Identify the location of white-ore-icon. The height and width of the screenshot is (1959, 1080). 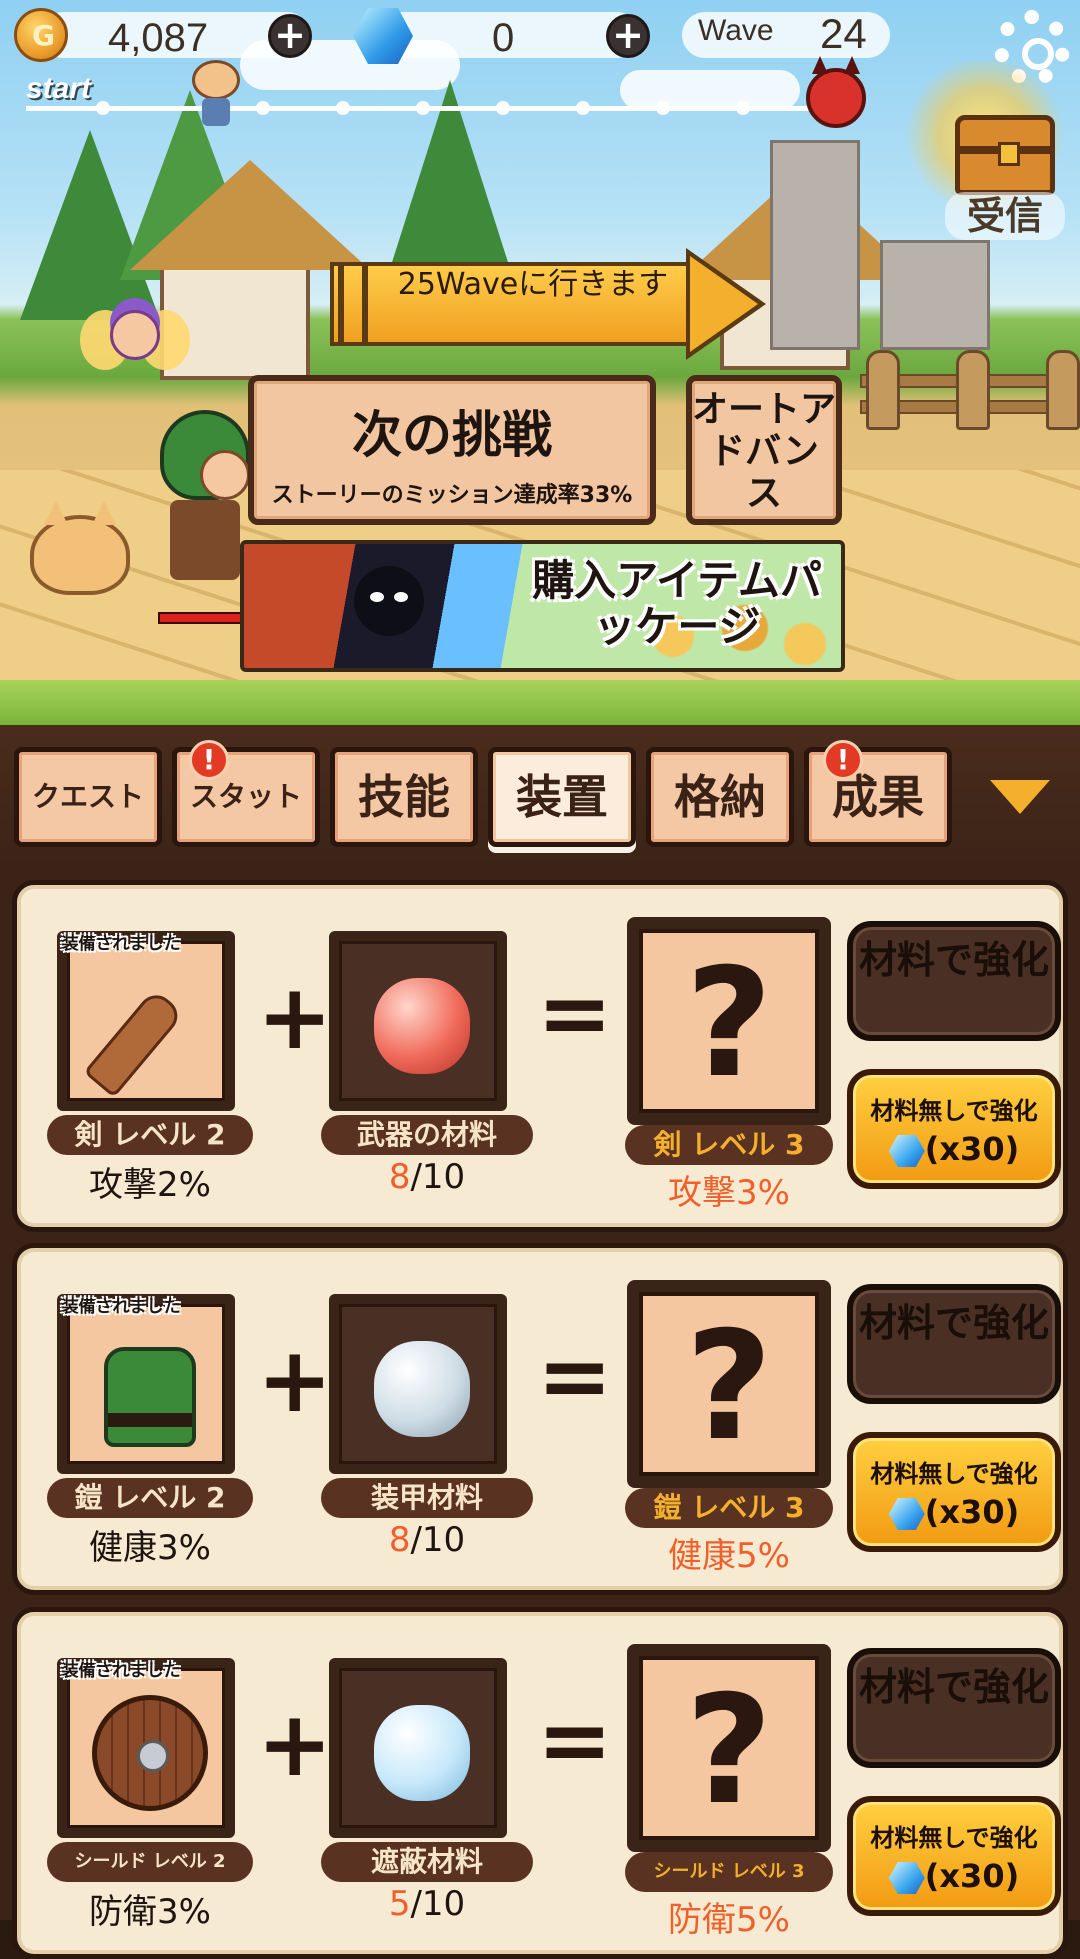
(422, 1389).